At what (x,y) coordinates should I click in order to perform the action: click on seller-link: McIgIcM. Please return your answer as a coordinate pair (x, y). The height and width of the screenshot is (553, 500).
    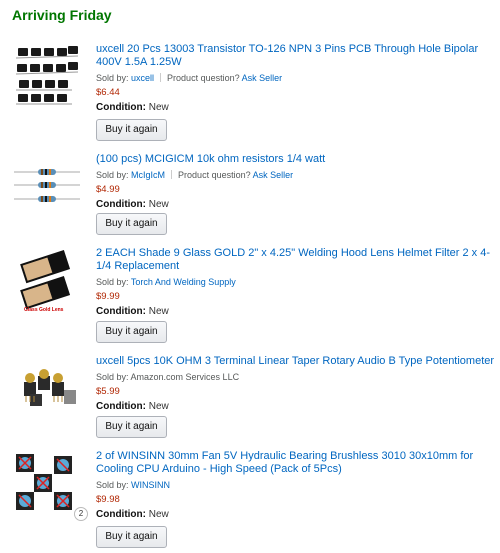
    Looking at the image, I should click on (148, 175).